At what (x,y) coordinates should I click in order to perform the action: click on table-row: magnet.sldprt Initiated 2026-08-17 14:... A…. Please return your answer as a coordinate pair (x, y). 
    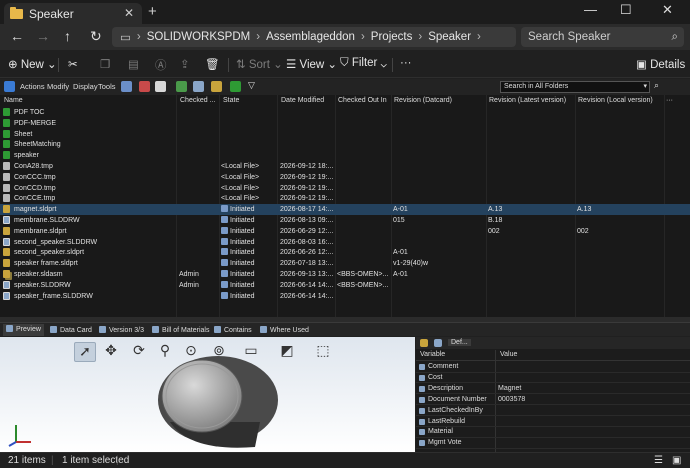
    Looking at the image, I should click on (345, 209).